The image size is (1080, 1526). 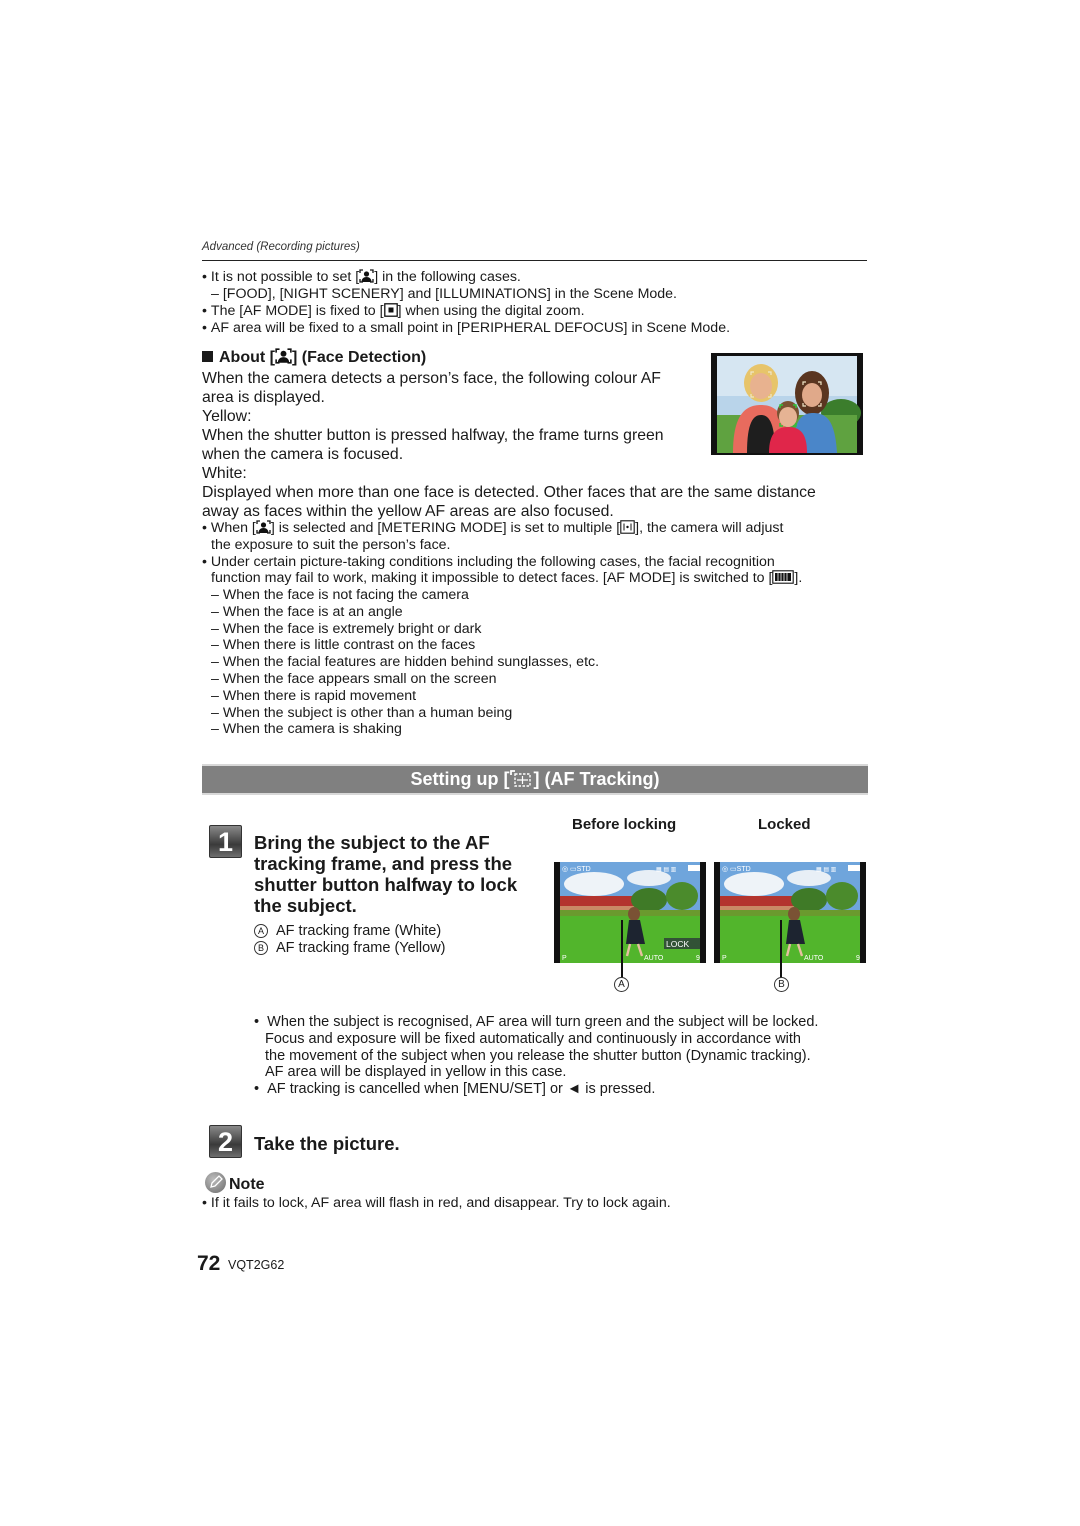 What do you see at coordinates (596, 779) in the screenshot?
I see `section-title-text: ] (AF Tracking)` at bounding box center [596, 779].